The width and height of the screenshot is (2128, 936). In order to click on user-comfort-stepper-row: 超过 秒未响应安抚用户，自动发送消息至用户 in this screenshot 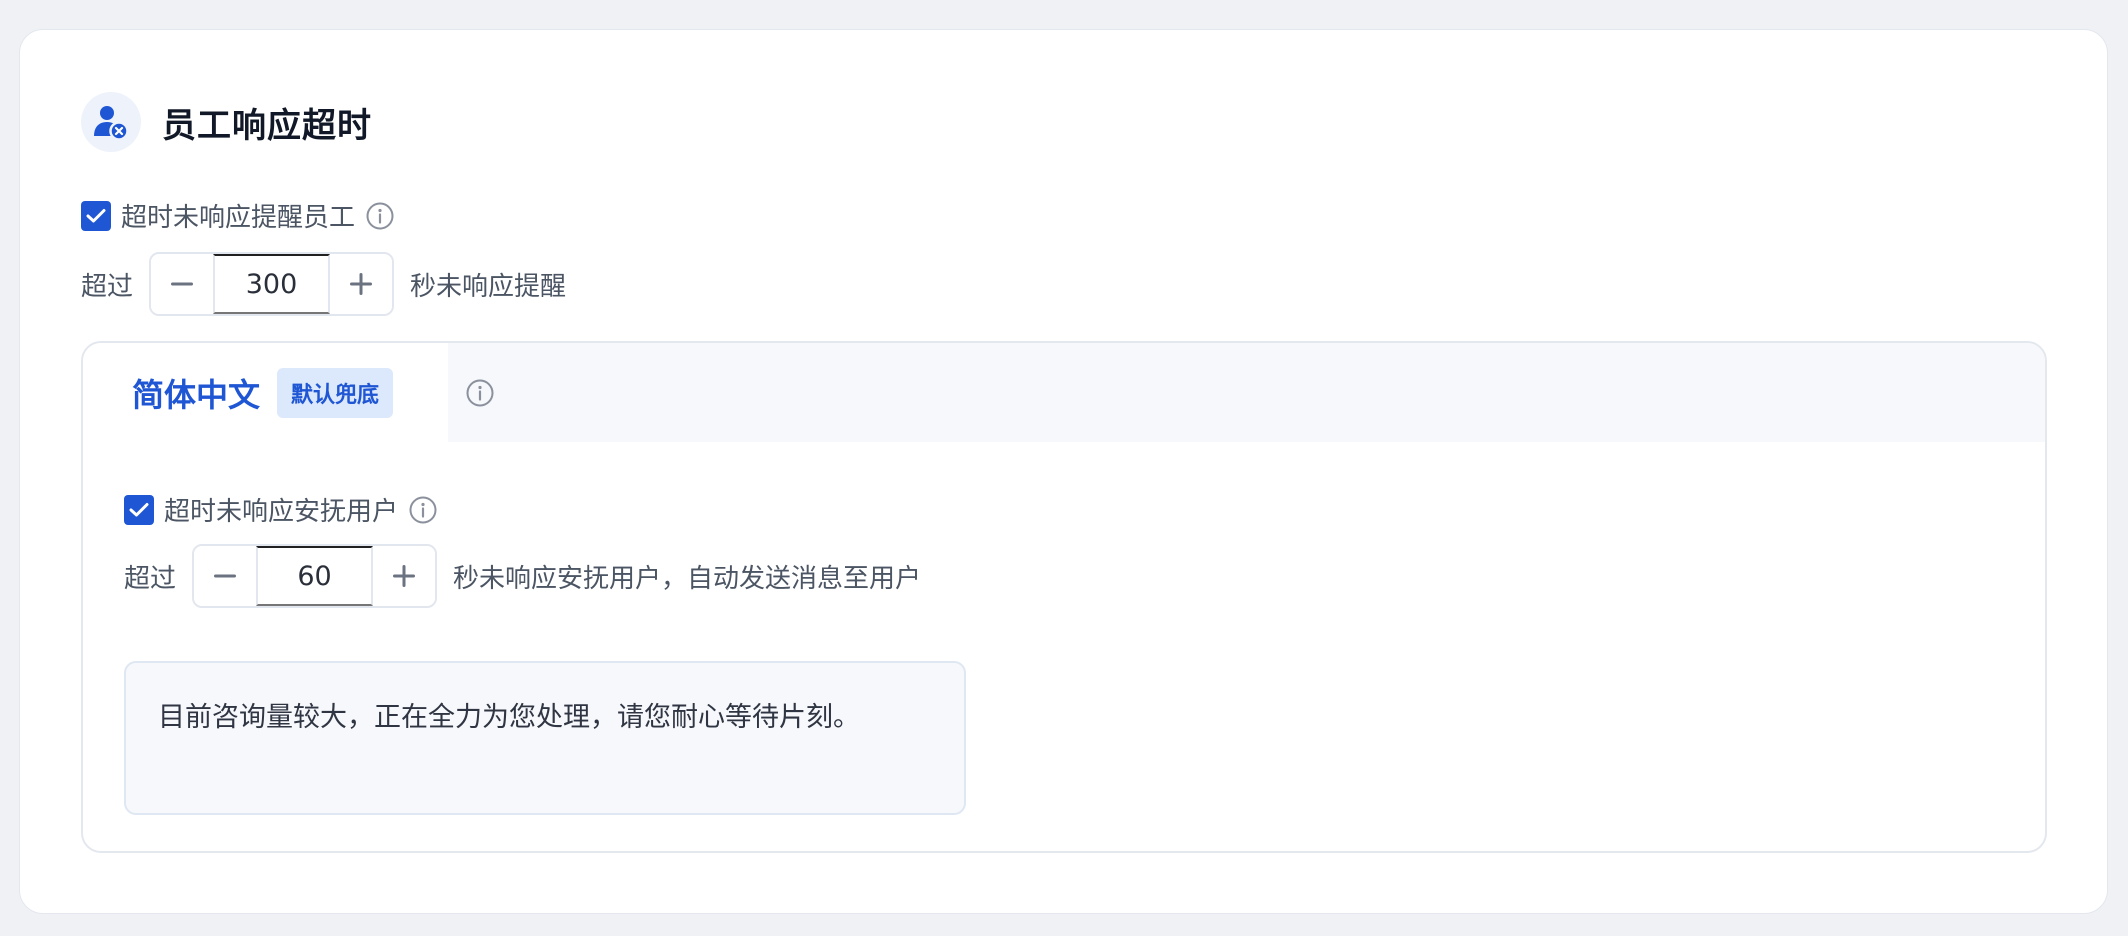, I will do `click(522, 576)`.